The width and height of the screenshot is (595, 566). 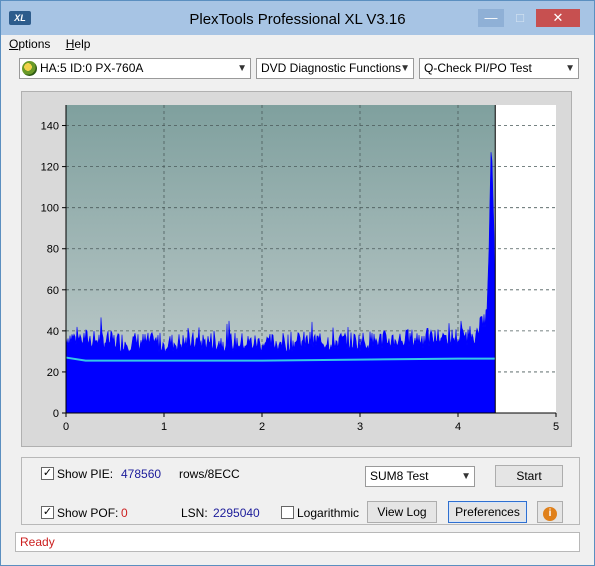 I want to click on y-tick-label: 140, so click(x=50, y=127).